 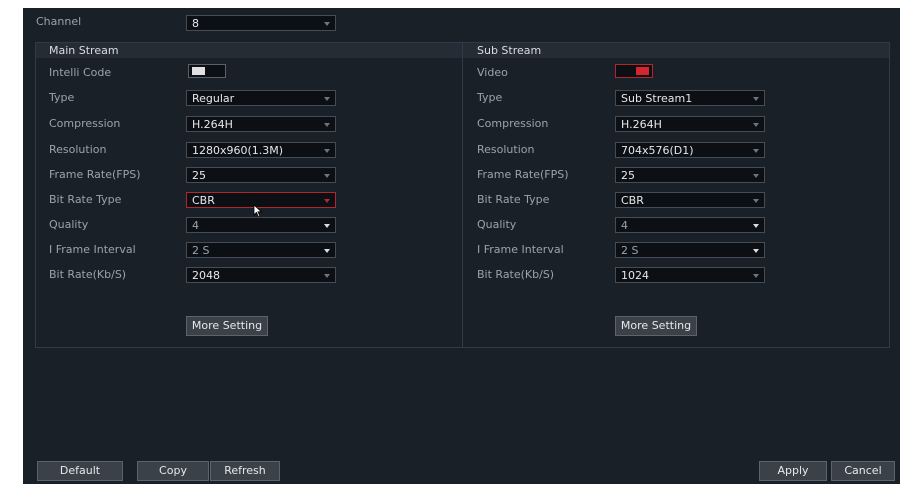 What do you see at coordinates (634, 71) in the screenshot?
I see `video-toggle` at bounding box center [634, 71].